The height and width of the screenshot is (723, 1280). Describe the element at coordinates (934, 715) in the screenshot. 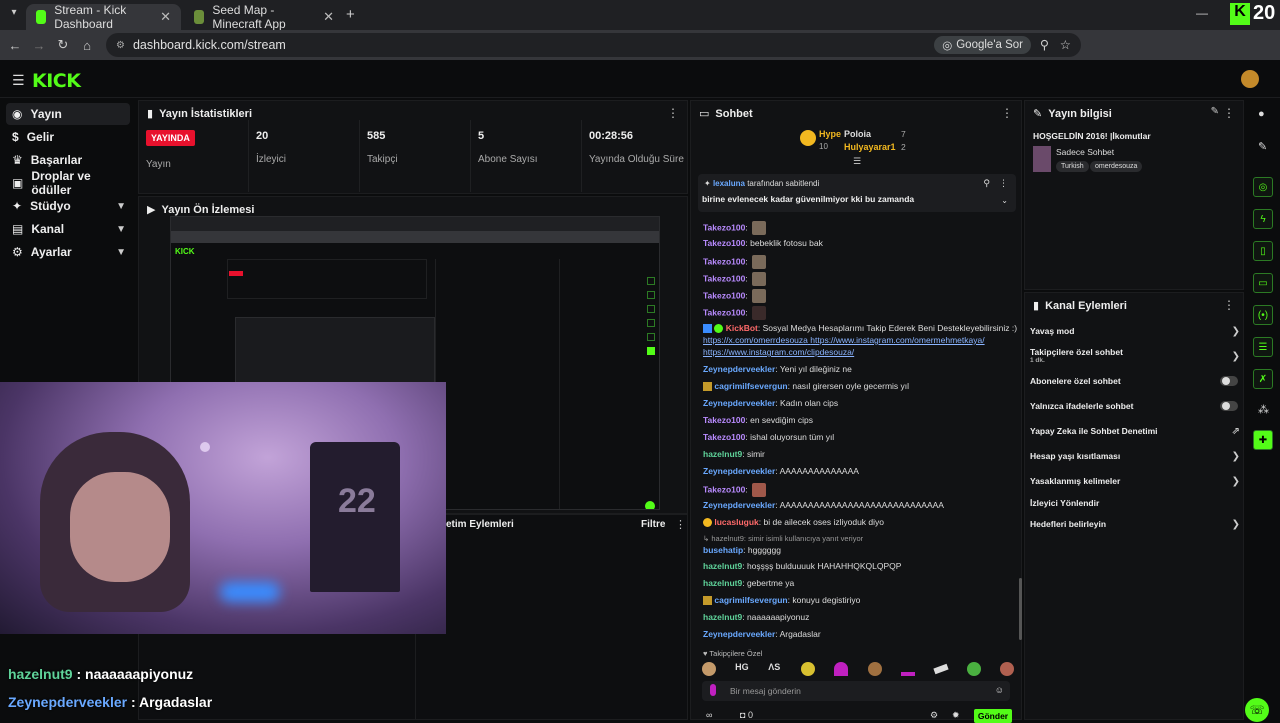

I see `settings-icon: ⚙` at that location.